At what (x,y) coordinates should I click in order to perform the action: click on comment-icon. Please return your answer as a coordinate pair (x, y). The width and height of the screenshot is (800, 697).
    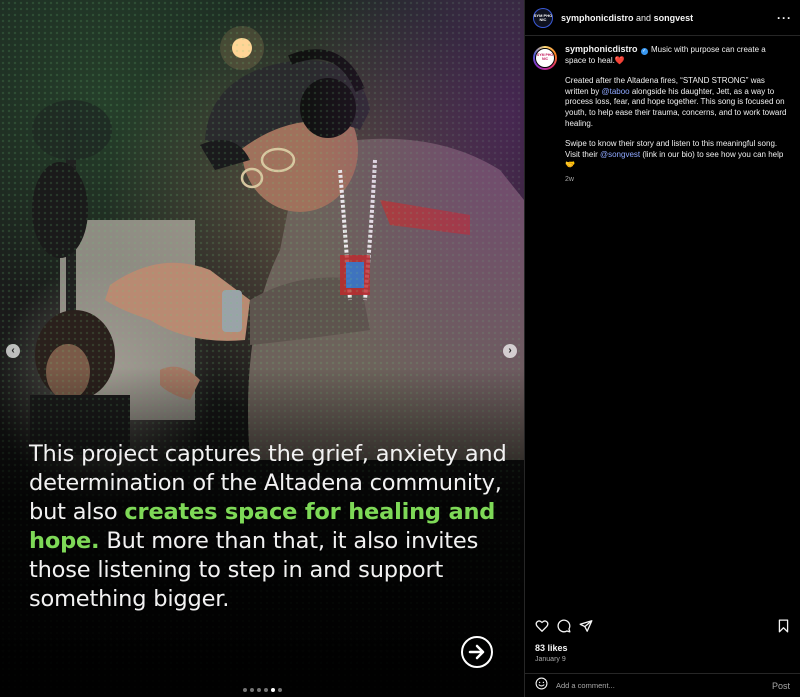
    Looking at the image, I should click on (564, 625).